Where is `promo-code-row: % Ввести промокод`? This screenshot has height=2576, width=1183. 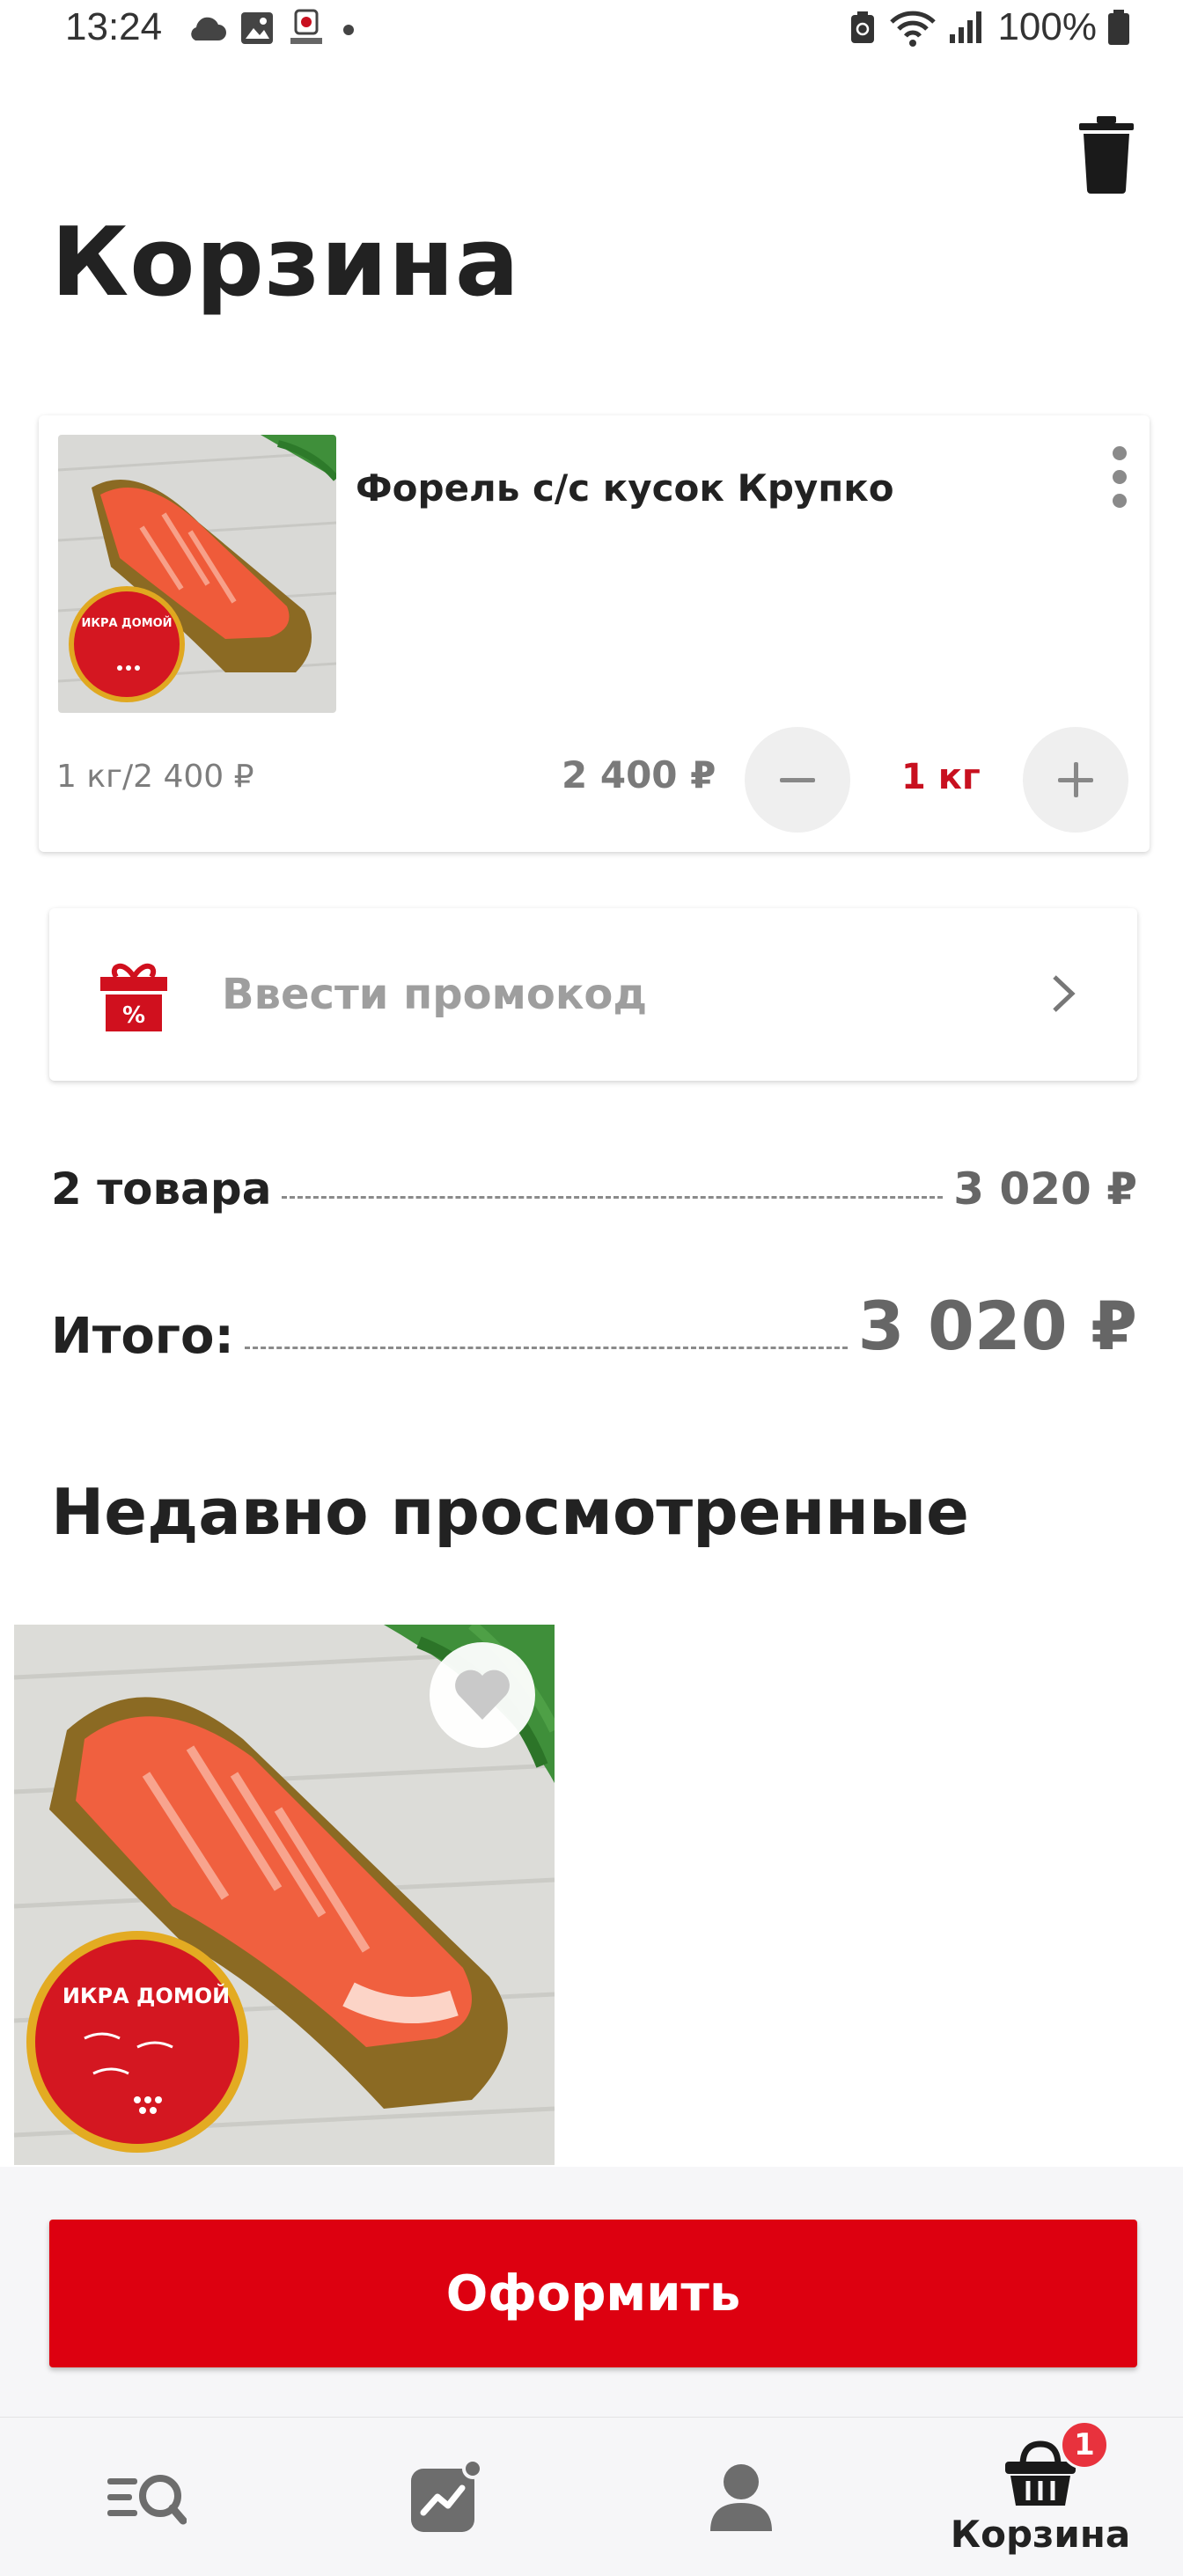
promo-code-row: % Ввести промокод is located at coordinates (593, 994).